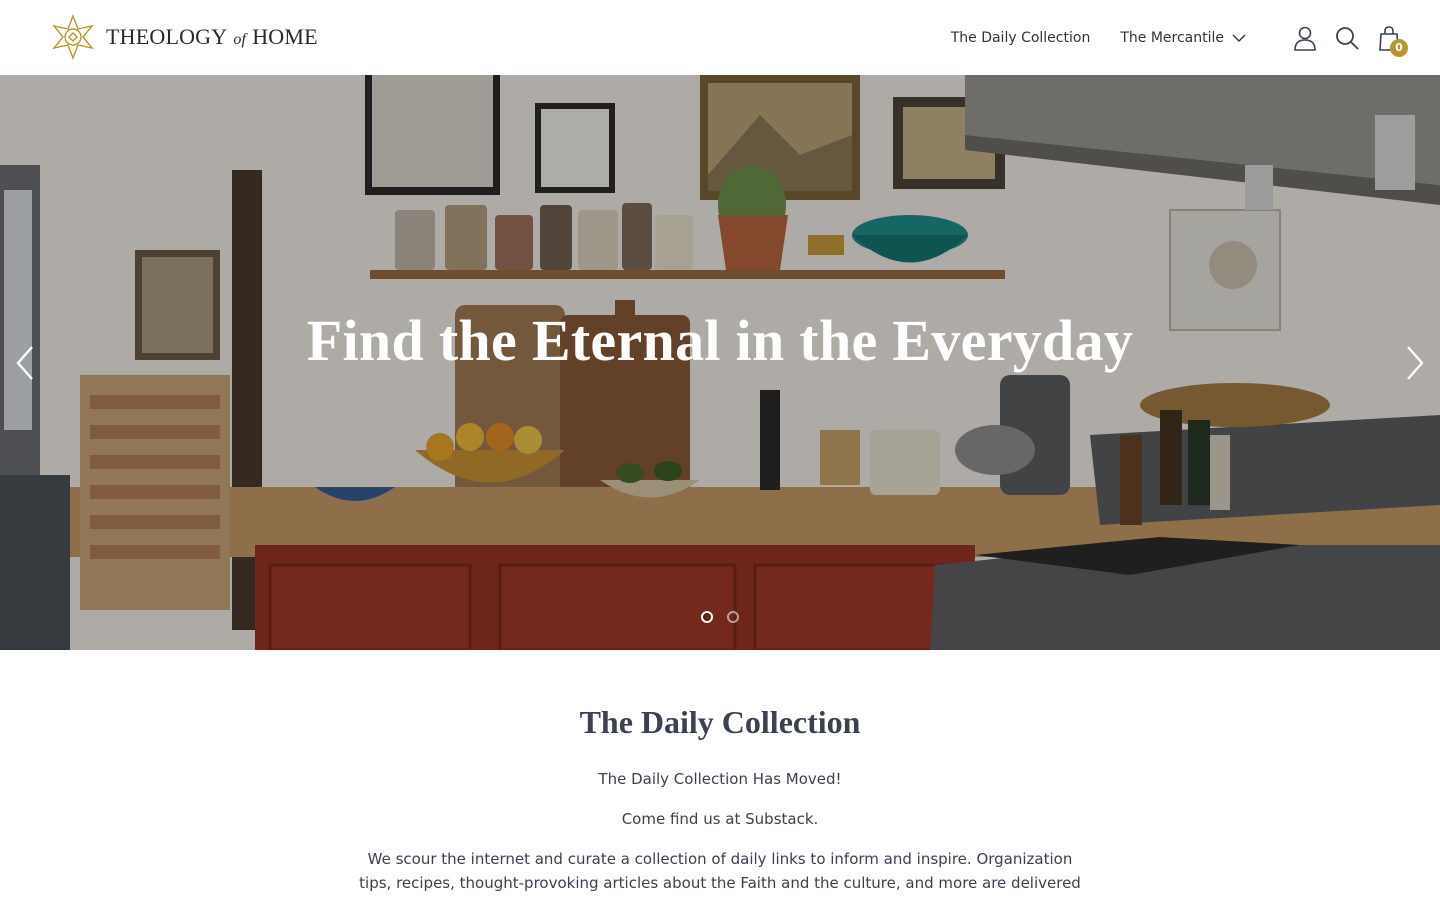  I want to click on search-icon, so click(1347, 38).